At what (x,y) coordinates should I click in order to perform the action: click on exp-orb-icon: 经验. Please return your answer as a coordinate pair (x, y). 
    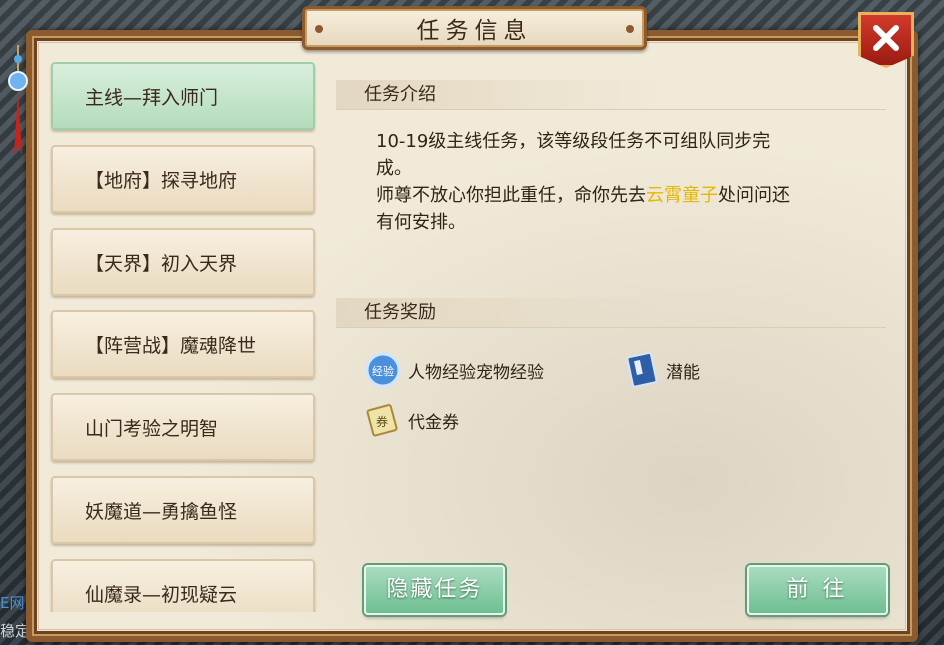
    Looking at the image, I should click on (383, 370).